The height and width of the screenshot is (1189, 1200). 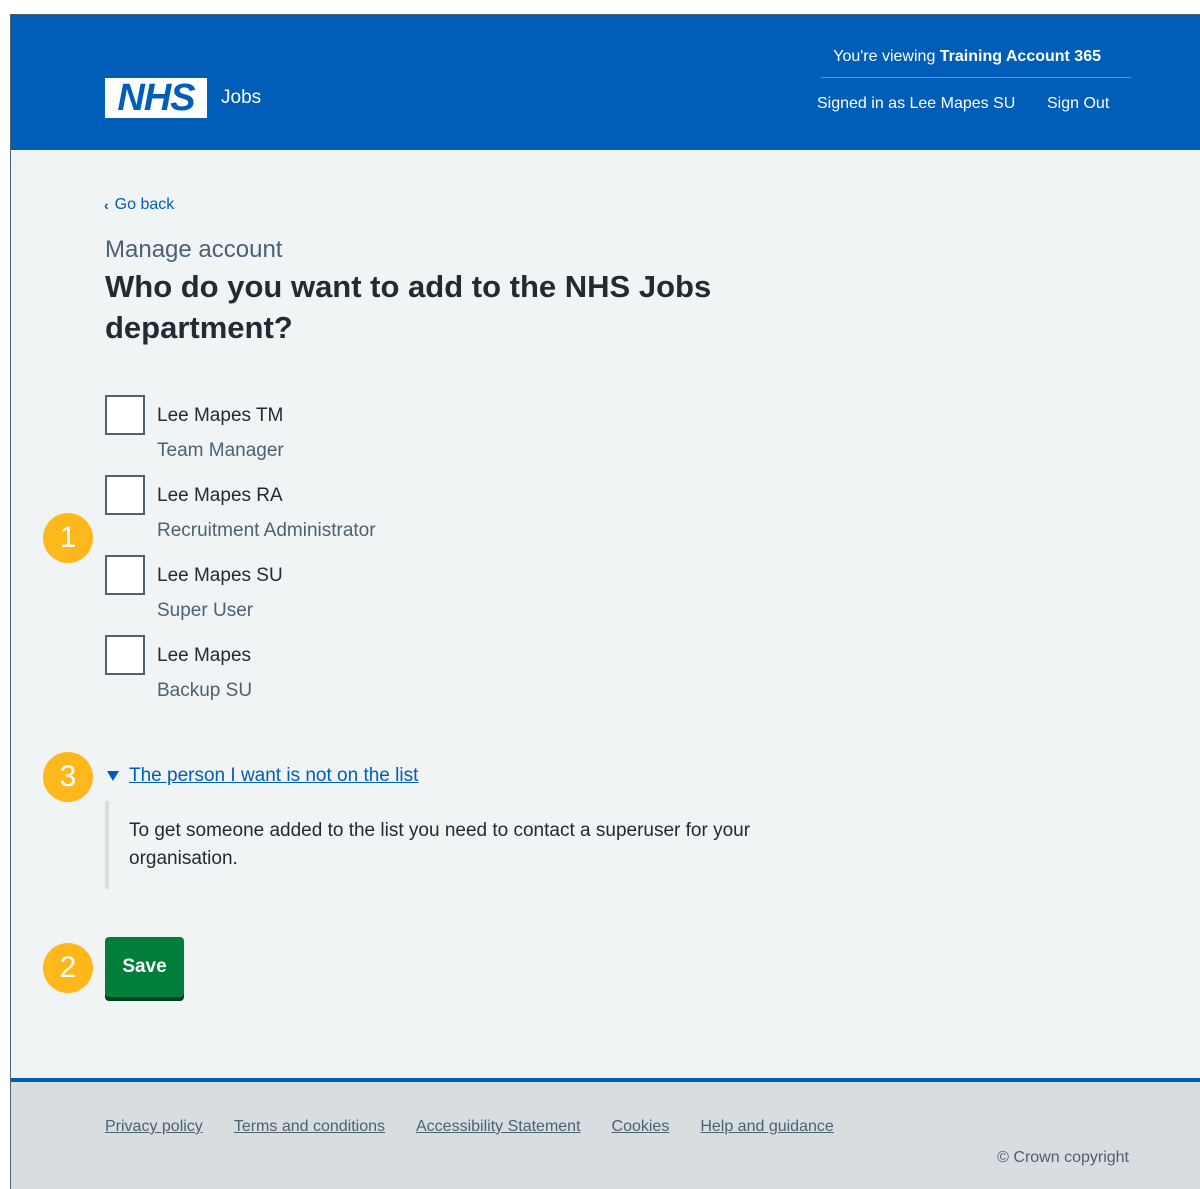 I want to click on checkbox-label: Lee Mapes SU, so click(x=220, y=576).